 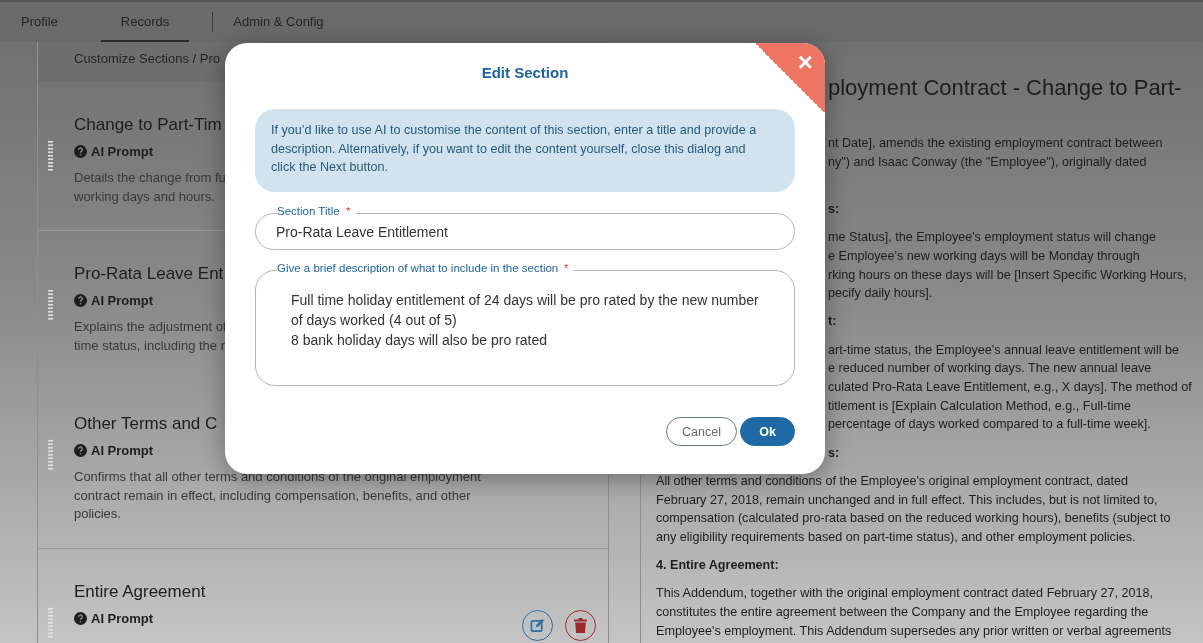 What do you see at coordinates (537, 625) in the screenshot?
I see `edit-icon` at bounding box center [537, 625].